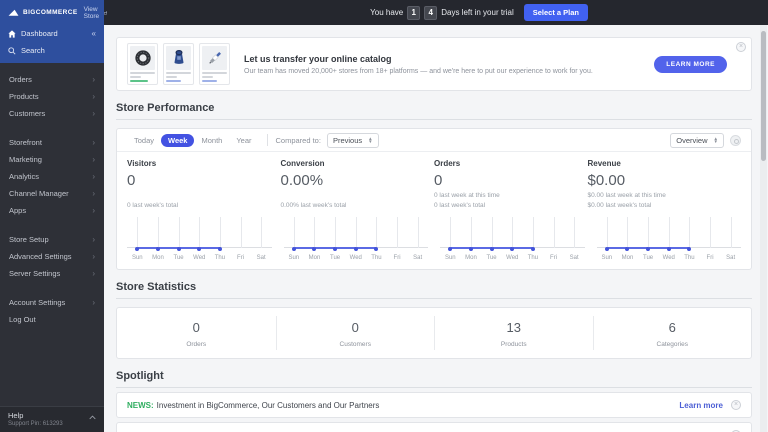  What do you see at coordinates (94, 33) in the screenshot?
I see `collapse-sidebar-icon: «` at bounding box center [94, 33].